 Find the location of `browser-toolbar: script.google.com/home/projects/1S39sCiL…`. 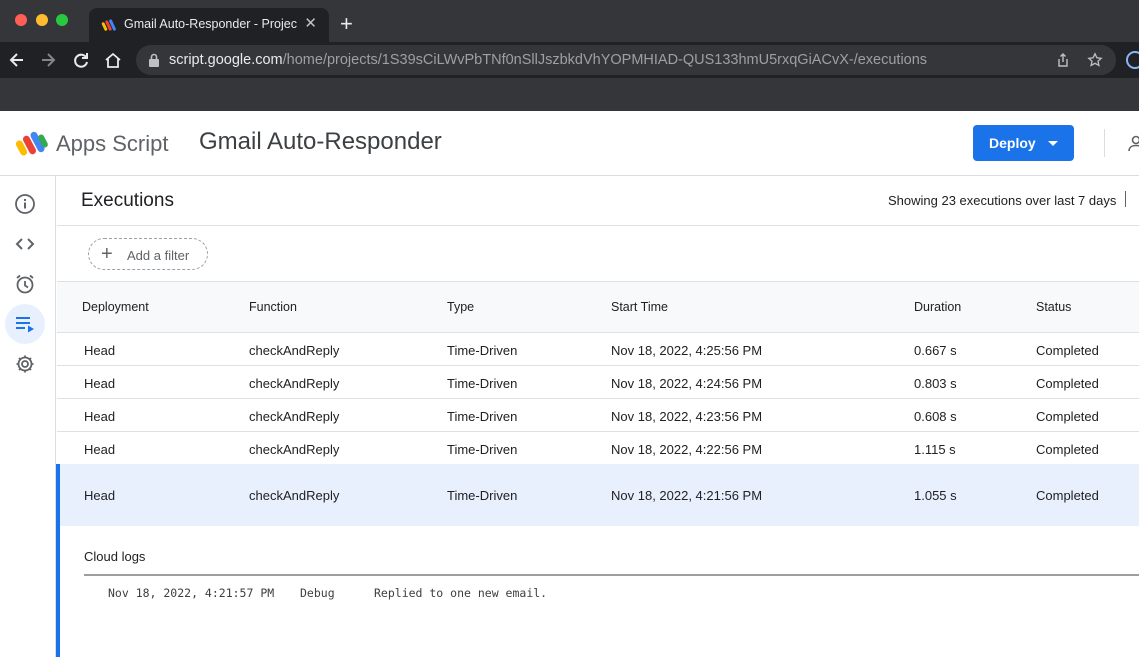

browser-toolbar: script.google.com/home/projects/1S39sCiL… is located at coordinates (569, 60).